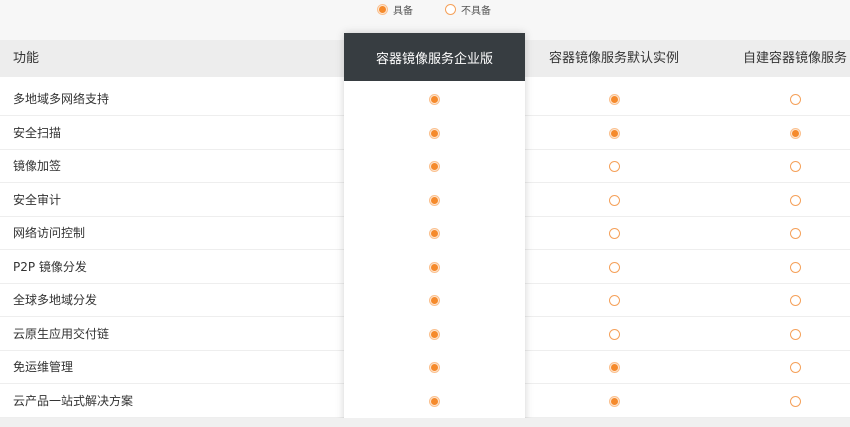 Image resolution: width=850 pixels, height=427 pixels. What do you see at coordinates (434, 57) in the screenshot?
I see `header-enterprise-edition: 容器镜像服务企业版` at bounding box center [434, 57].